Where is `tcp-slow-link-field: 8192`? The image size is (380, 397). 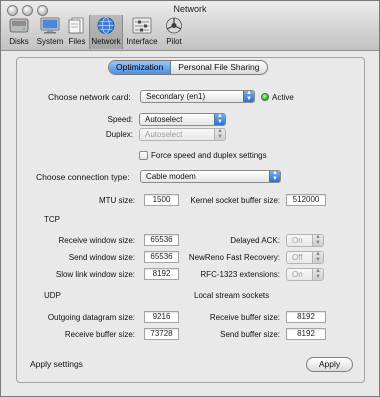 tcp-slow-link-field: 8192 is located at coordinates (161, 274).